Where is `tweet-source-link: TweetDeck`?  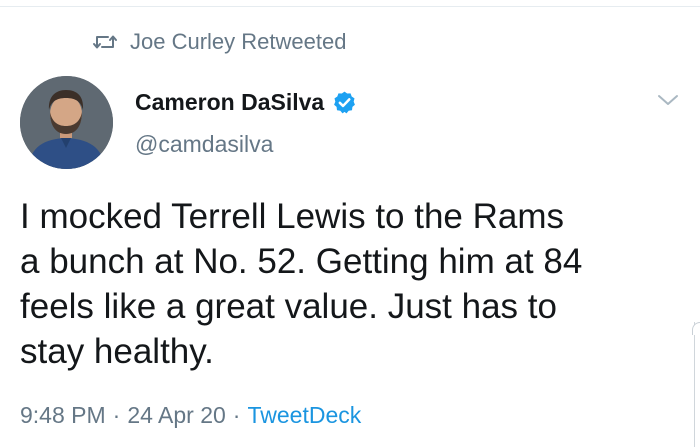
tweet-source-link: TweetDeck is located at coordinates (304, 415).